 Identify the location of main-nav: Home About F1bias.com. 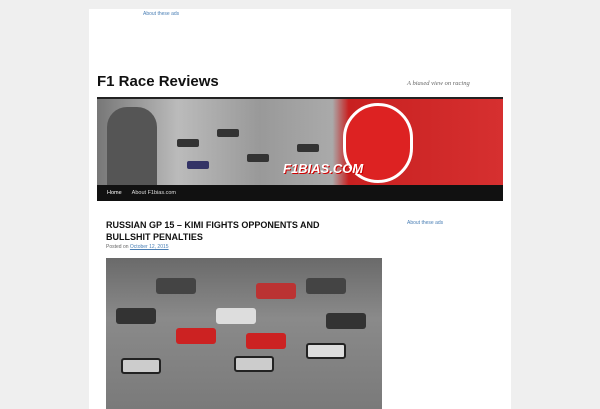
(300, 193).